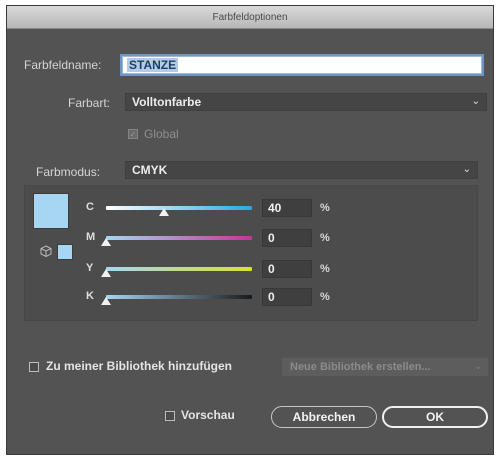 This screenshot has width=500, height=462. I want to click on channel-value-k: 0, so click(271, 297).